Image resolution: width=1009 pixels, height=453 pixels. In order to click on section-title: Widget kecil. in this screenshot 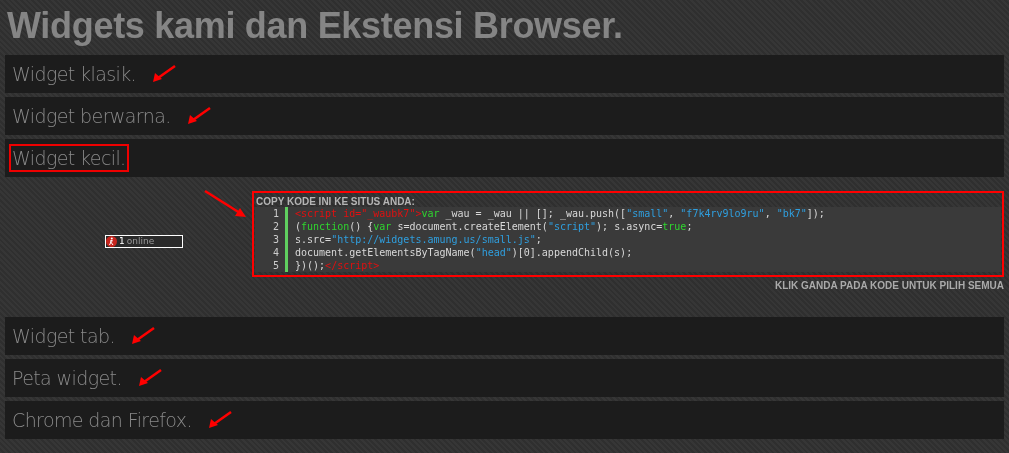, I will do `click(69, 158)`.